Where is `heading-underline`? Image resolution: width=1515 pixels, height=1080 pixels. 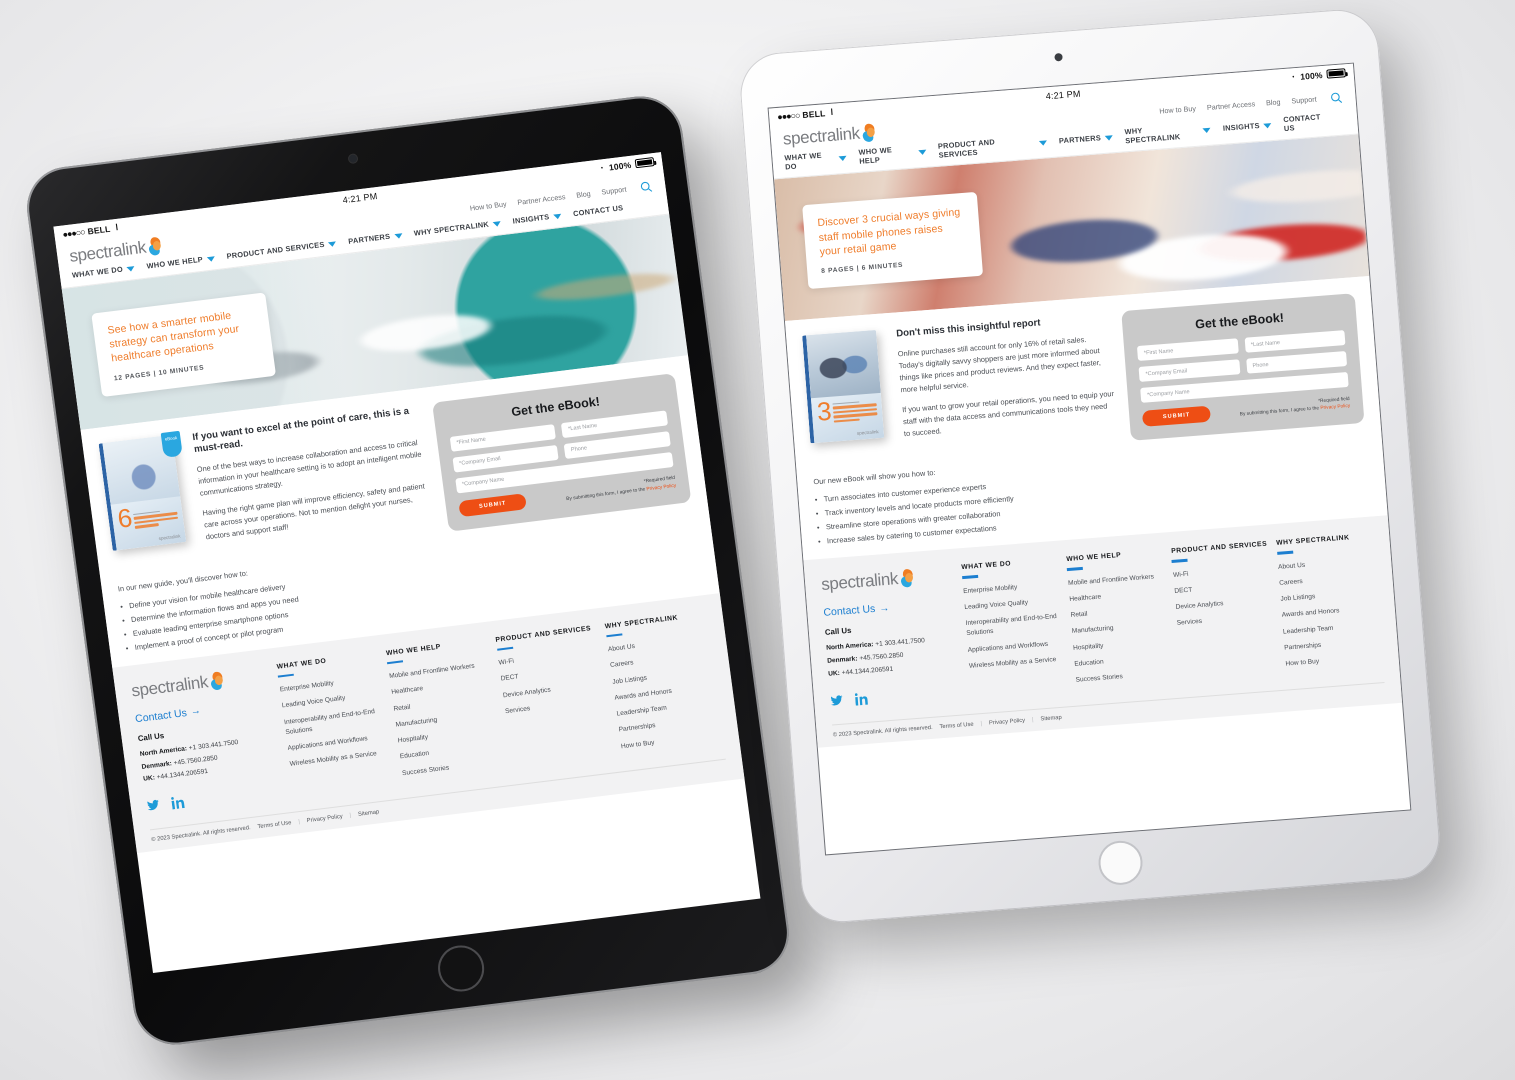
heading-underline is located at coordinates (970, 577).